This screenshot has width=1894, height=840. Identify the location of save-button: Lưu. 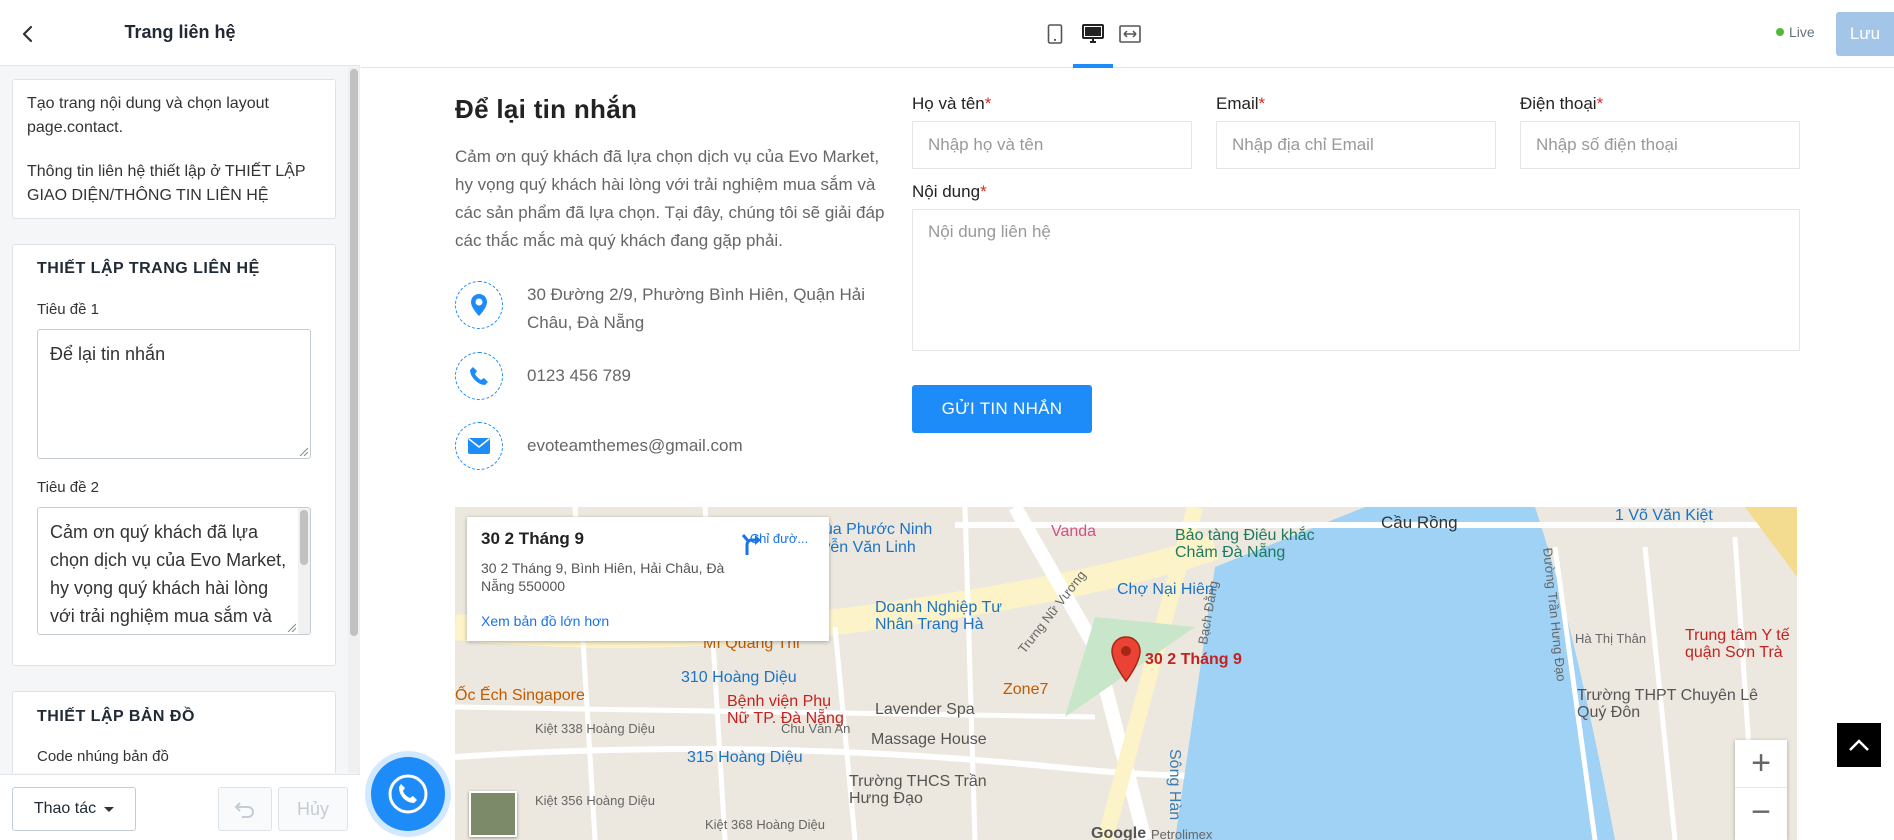
(1865, 34).